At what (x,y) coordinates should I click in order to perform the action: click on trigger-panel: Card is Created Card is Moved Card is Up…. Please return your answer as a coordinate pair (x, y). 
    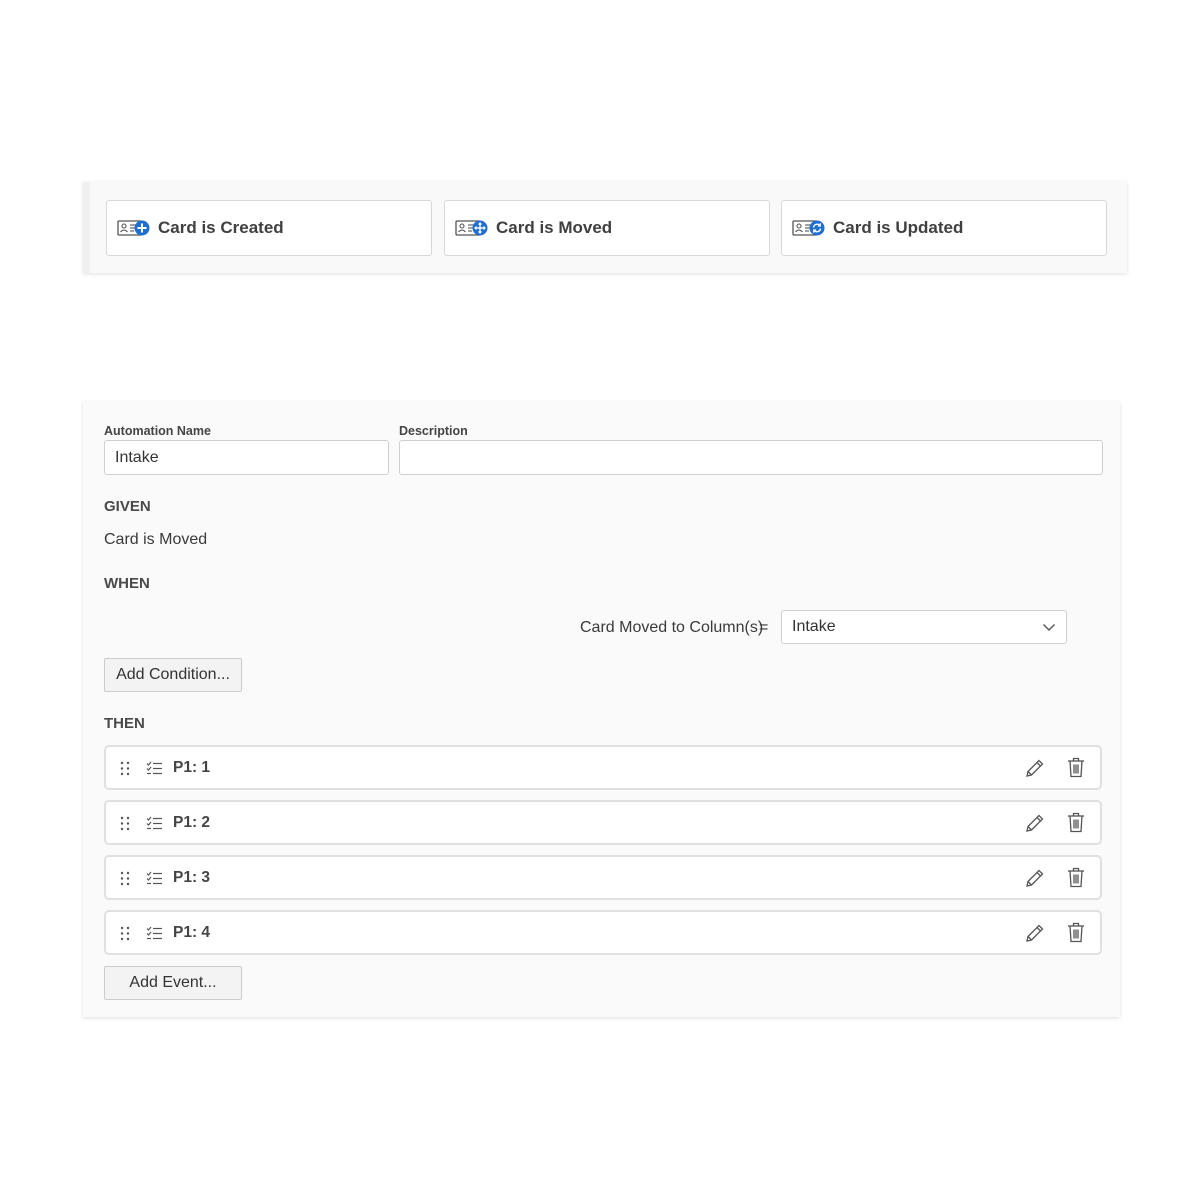
    Looking at the image, I should click on (605, 227).